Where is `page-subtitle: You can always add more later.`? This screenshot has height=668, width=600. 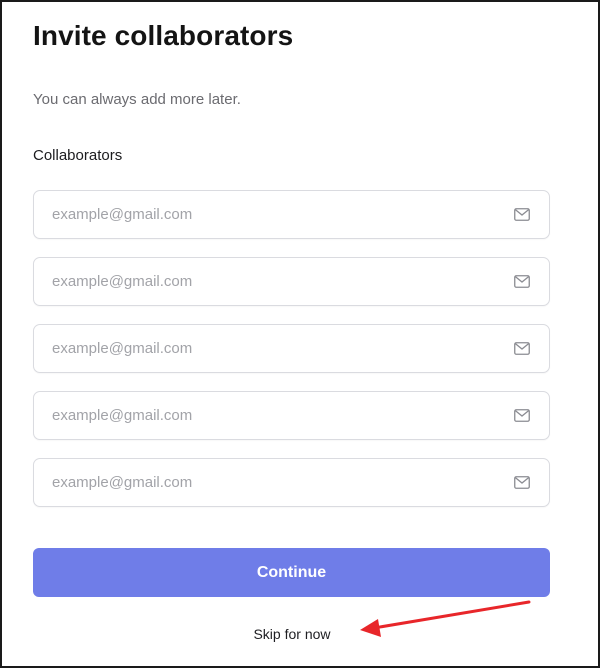
page-subtitle: You can always add more later. is located at coordinates (137, 99).